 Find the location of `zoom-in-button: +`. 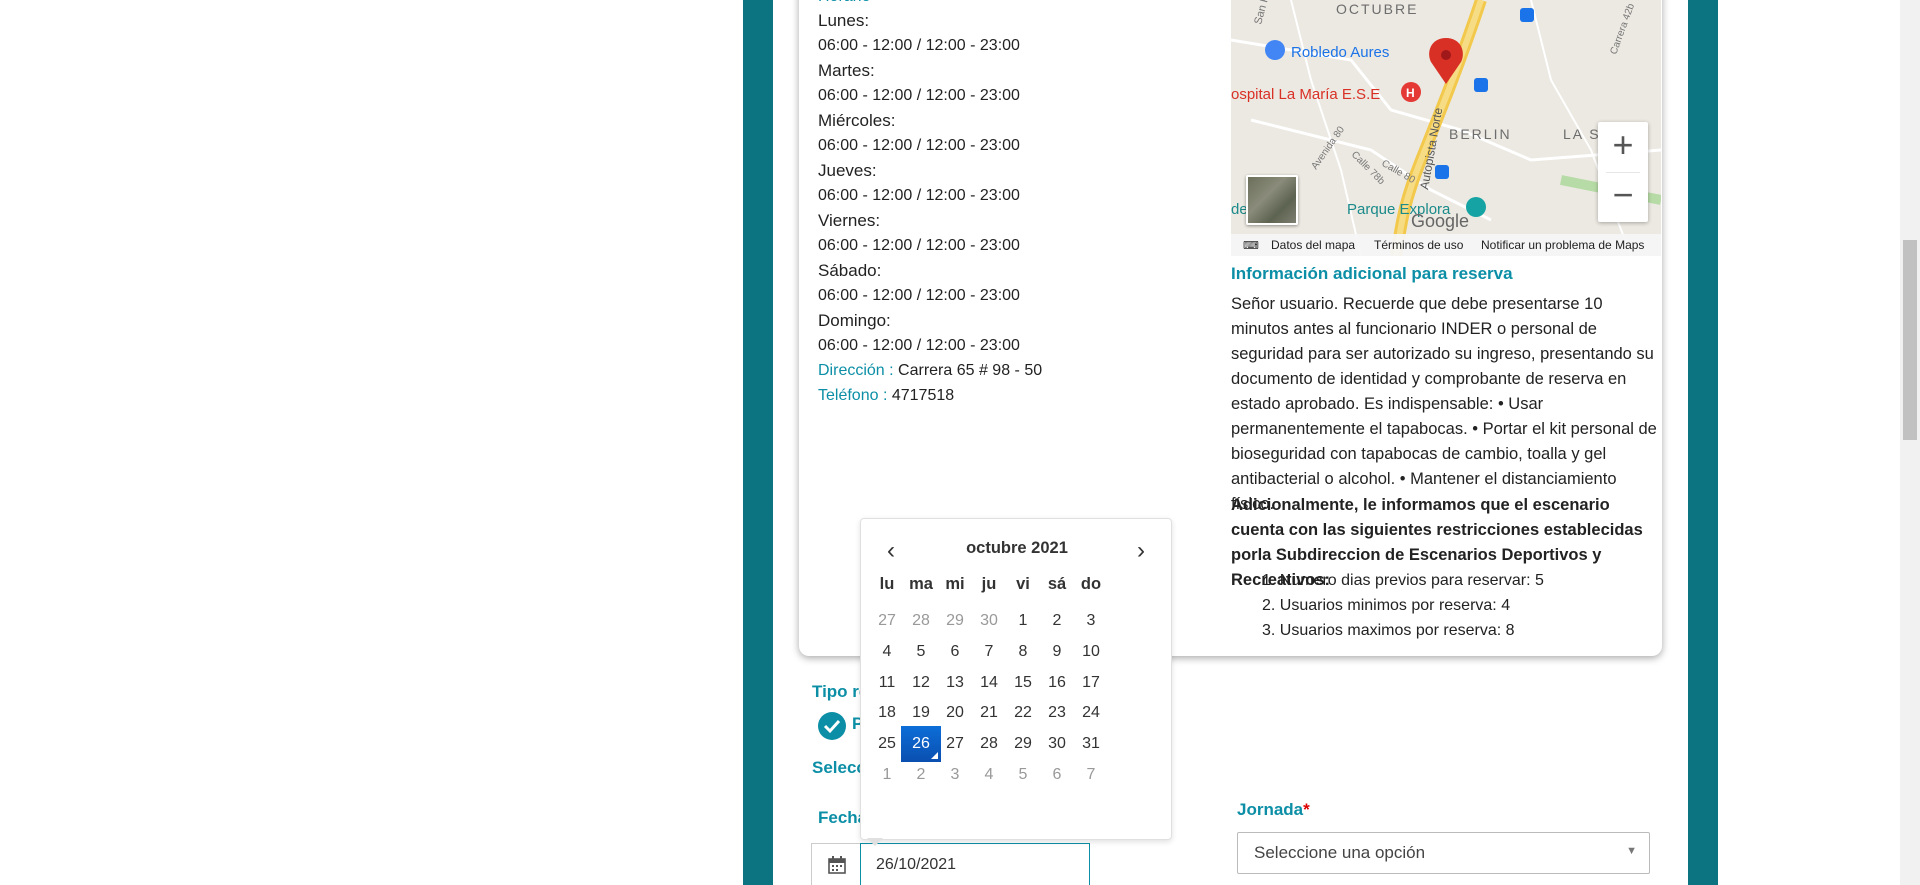

zoom-in-button: + is located at coordinates (1623, 147).